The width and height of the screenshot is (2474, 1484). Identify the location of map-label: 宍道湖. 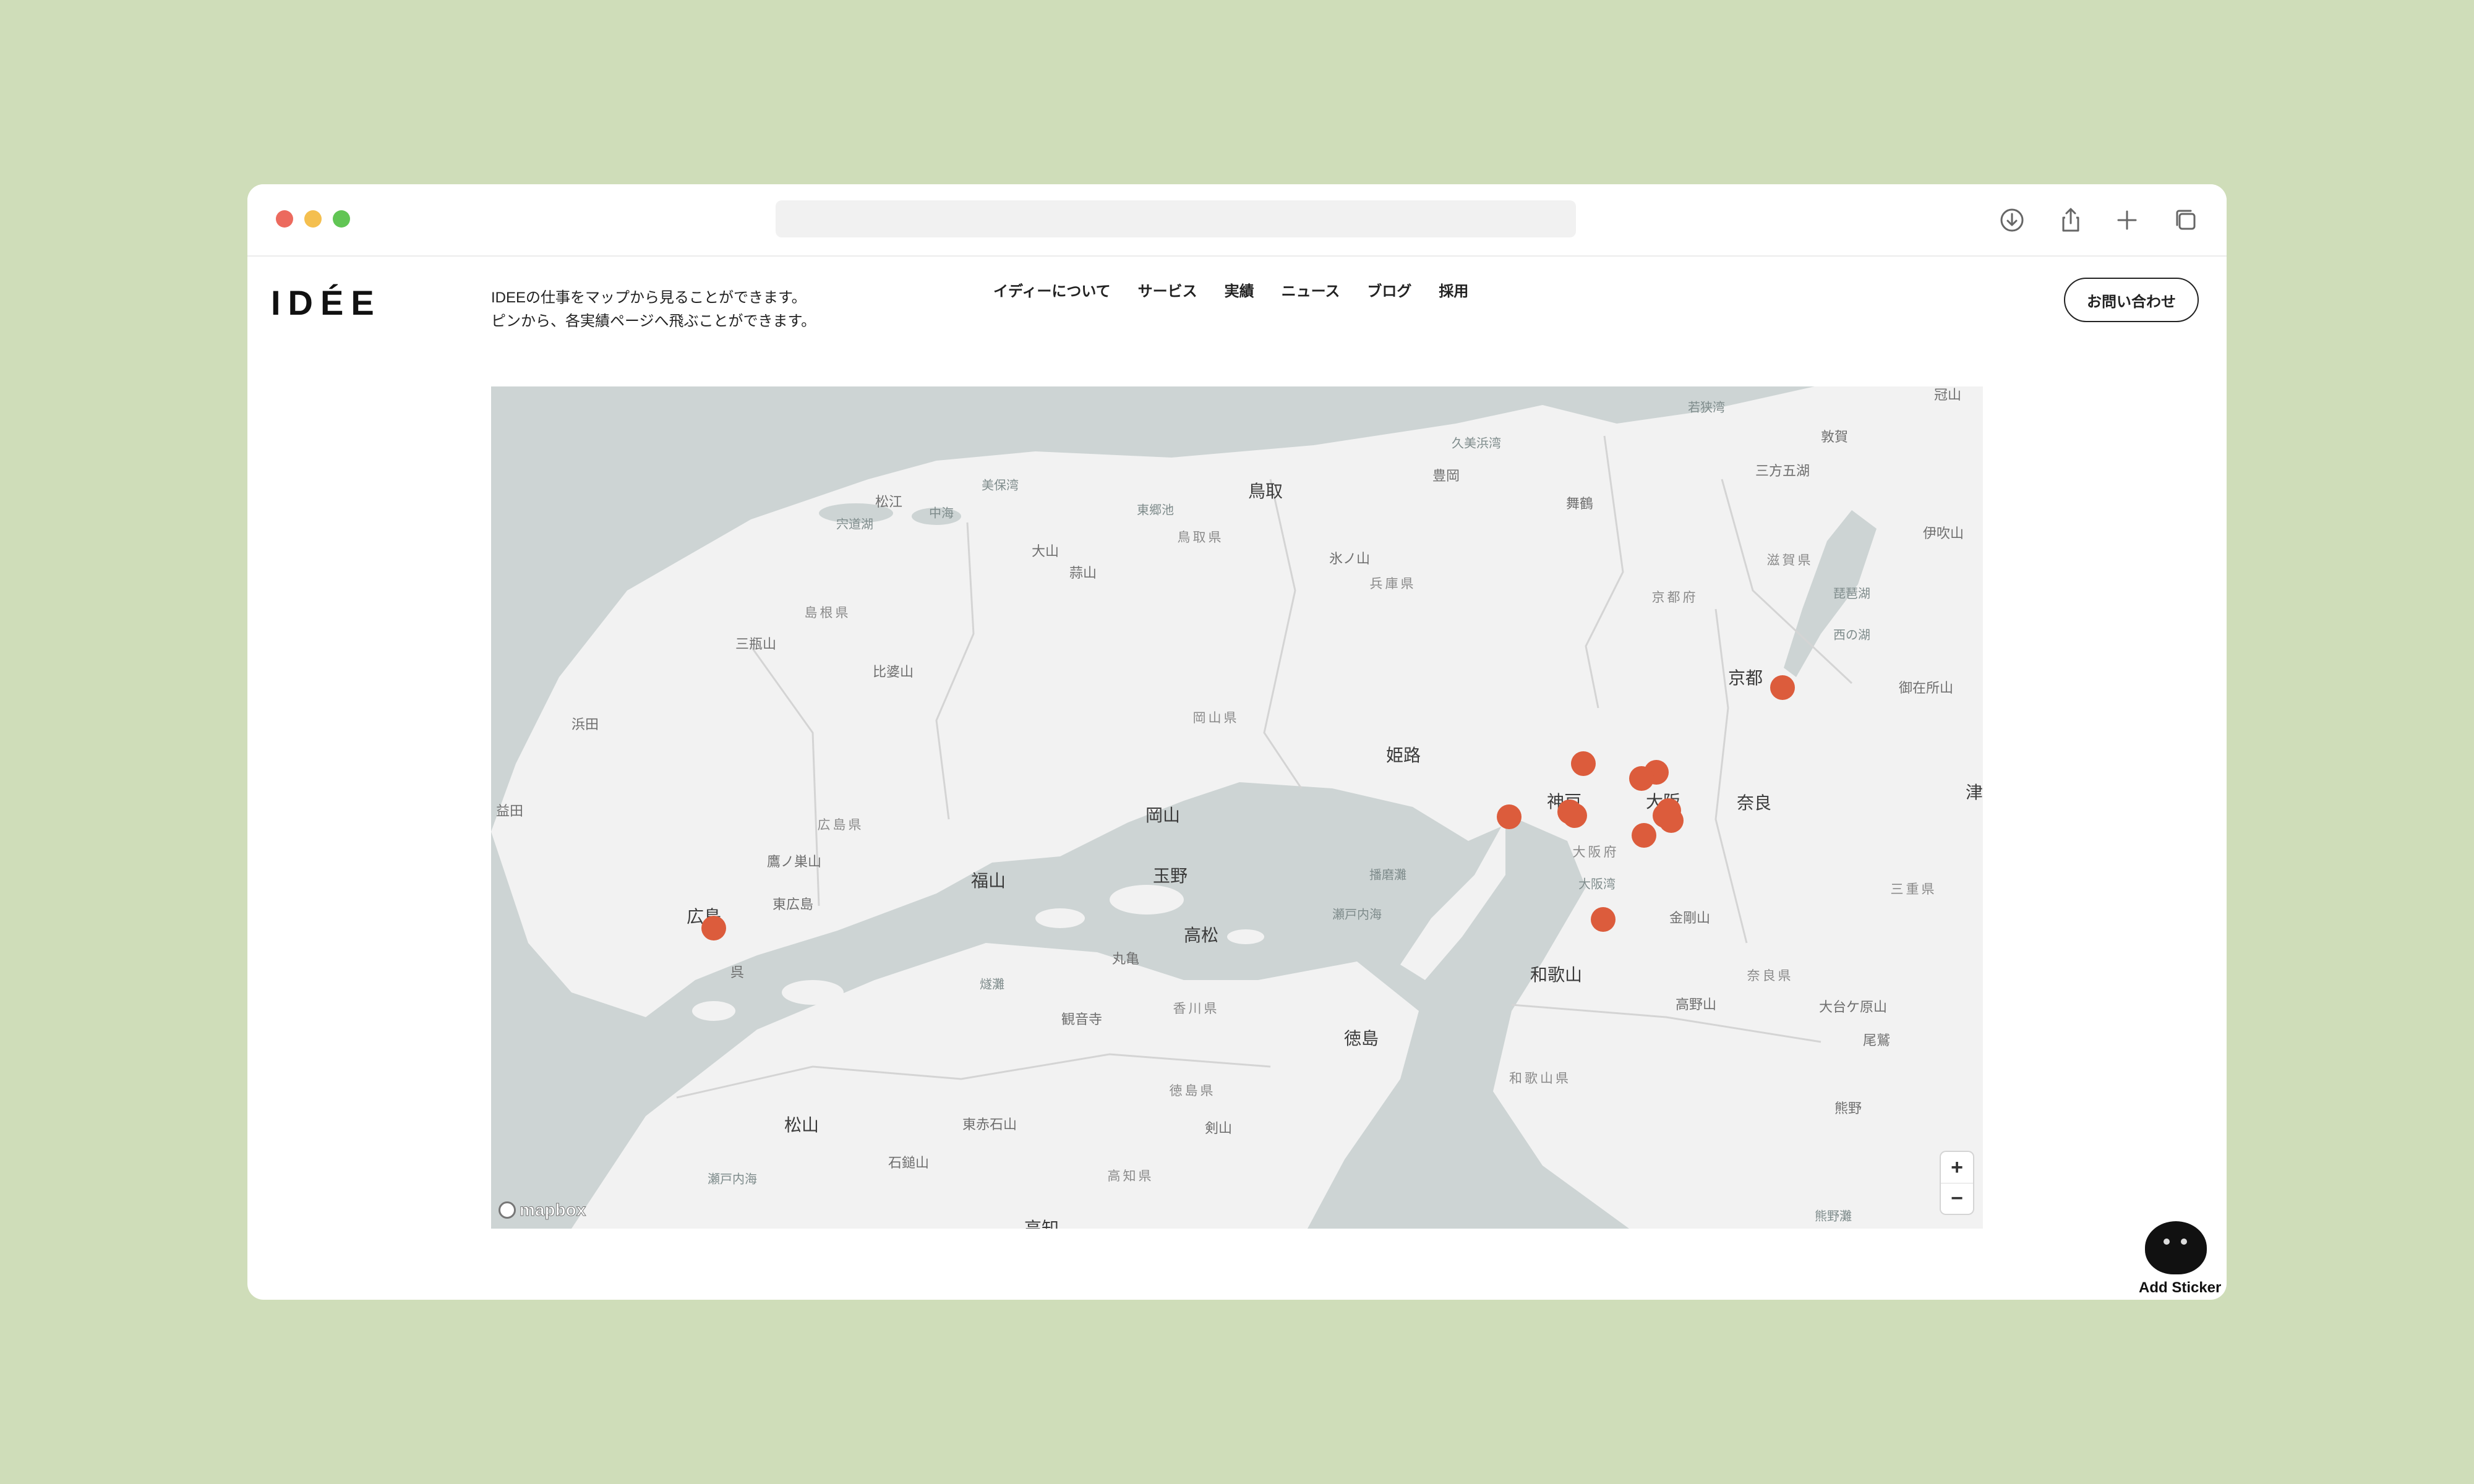
(854, 525).